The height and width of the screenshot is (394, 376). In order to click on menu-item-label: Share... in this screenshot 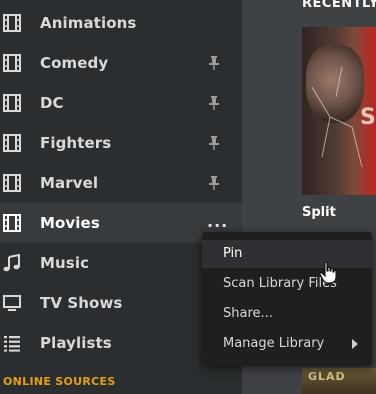, I will do `click(248, 313)`.